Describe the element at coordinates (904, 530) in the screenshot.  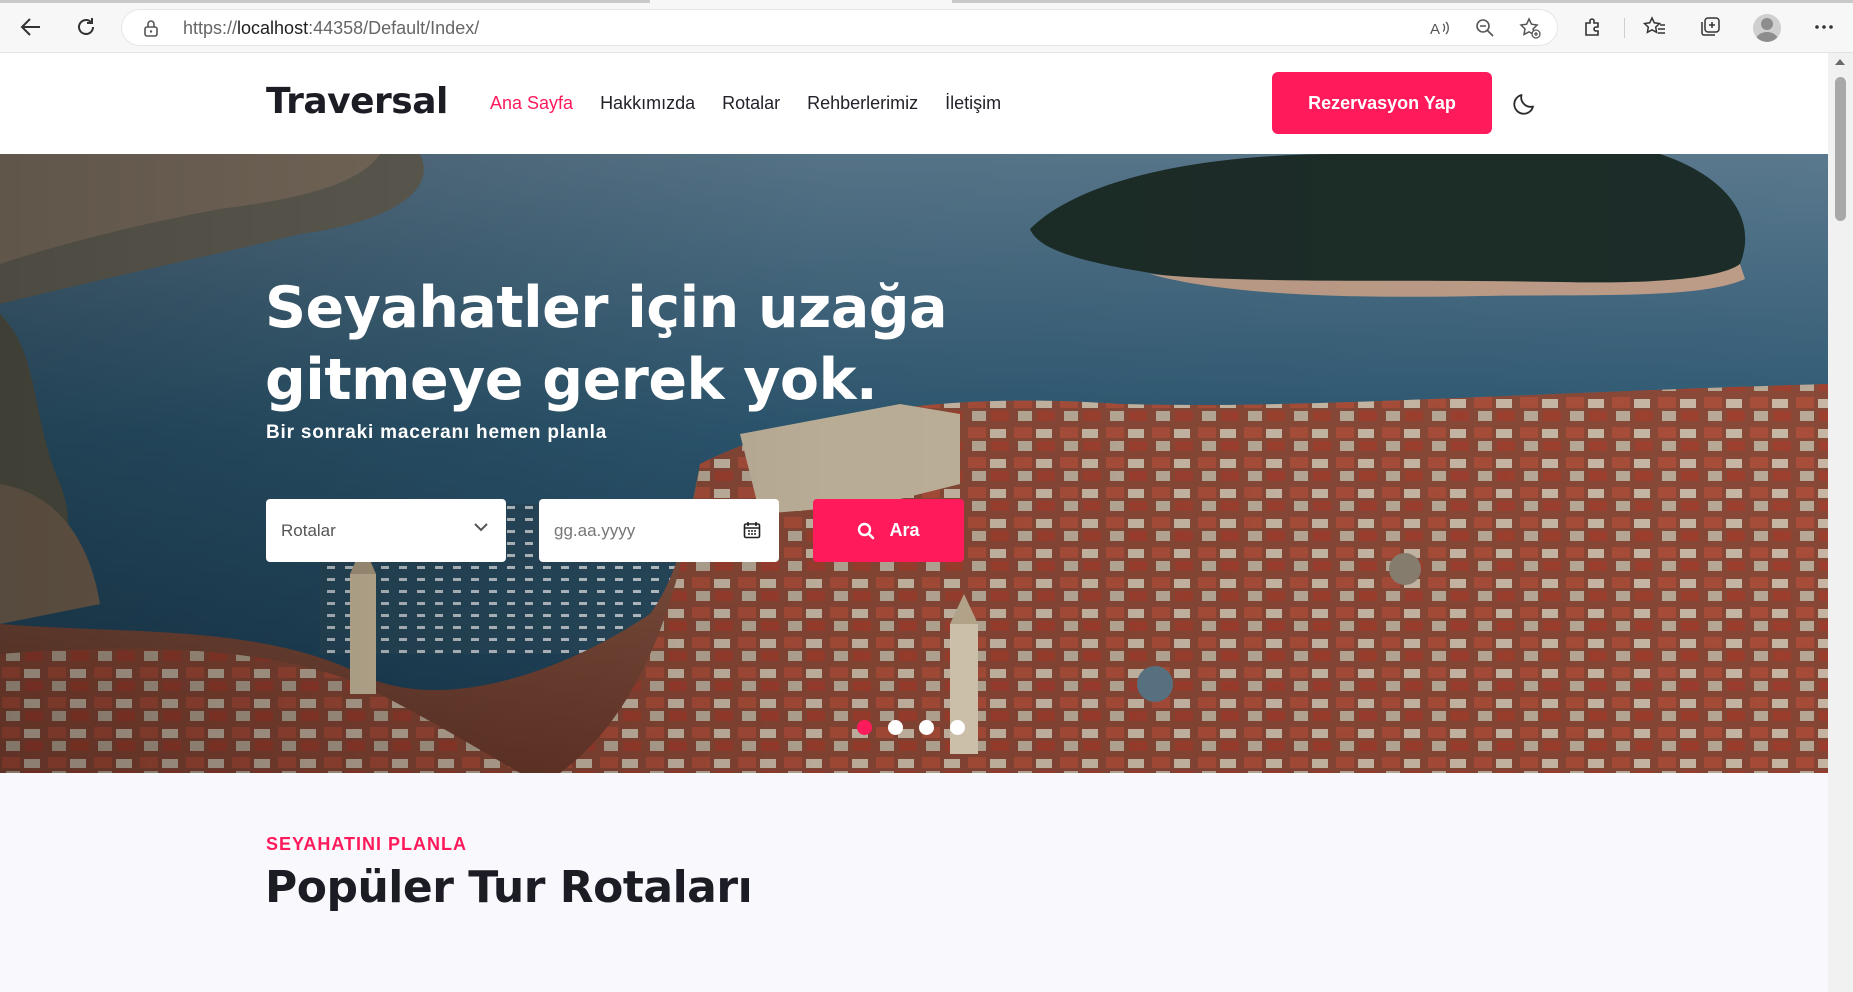
I see `search-button-label: Ara` at that location.